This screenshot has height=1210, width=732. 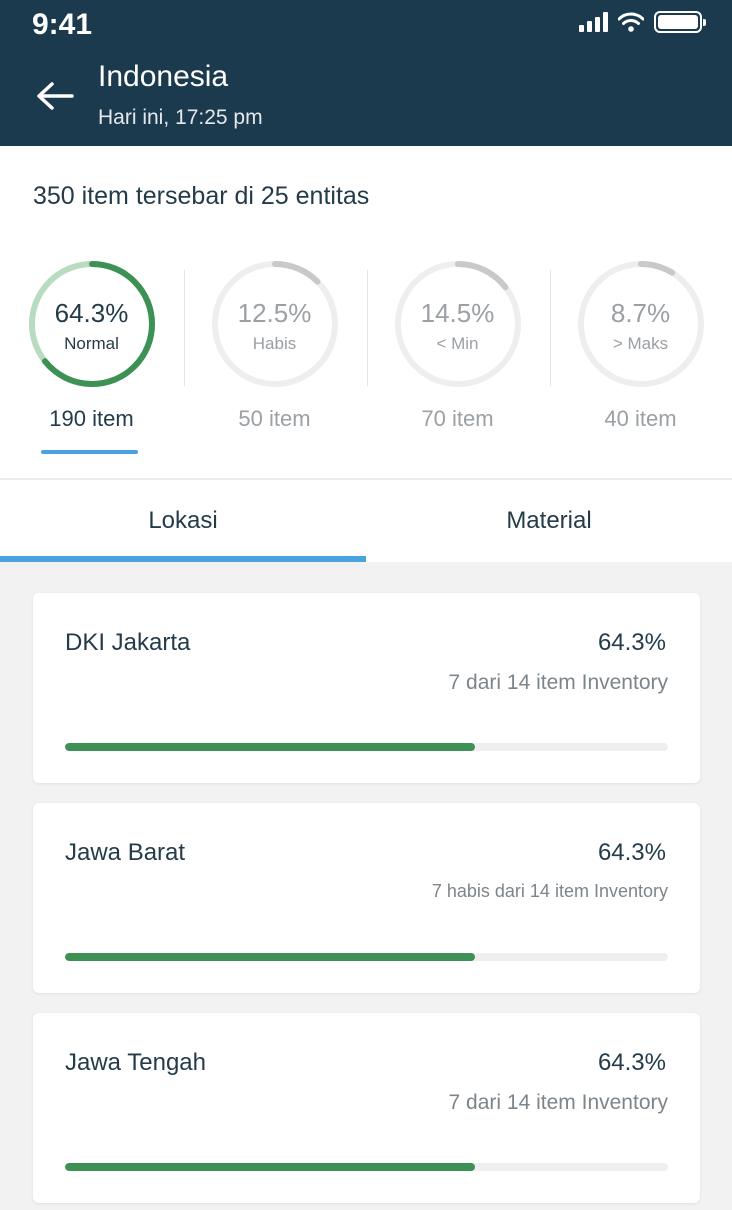 I want to click on tab-bar: Lokasi Material, so click(x=366, y=520).